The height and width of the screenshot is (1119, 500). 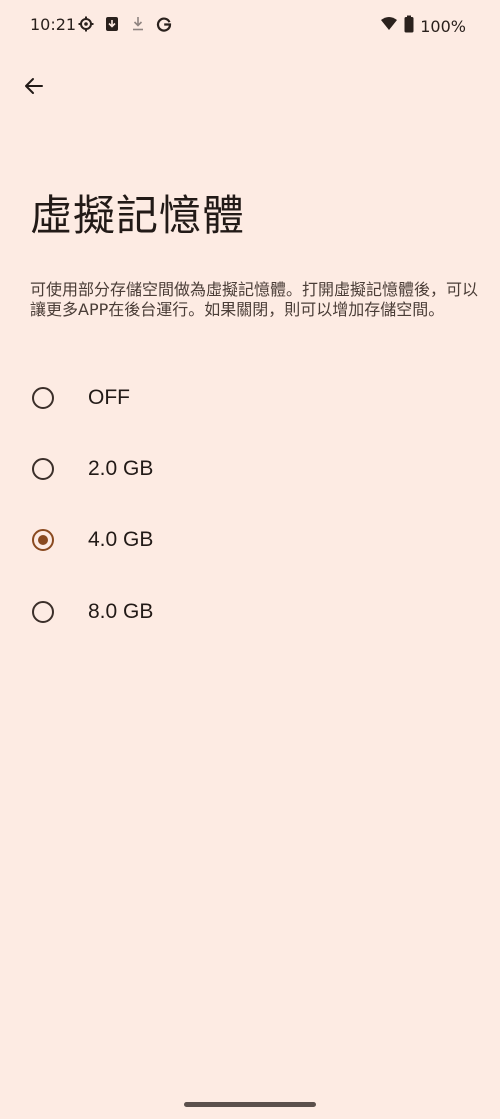 I want to click on google-icon, so click(x=164, y=24).